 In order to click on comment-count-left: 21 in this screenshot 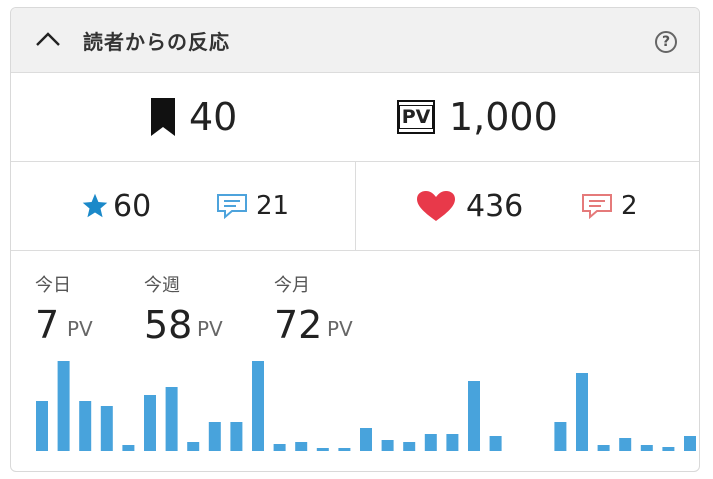, I will do `click(273, 206)`.